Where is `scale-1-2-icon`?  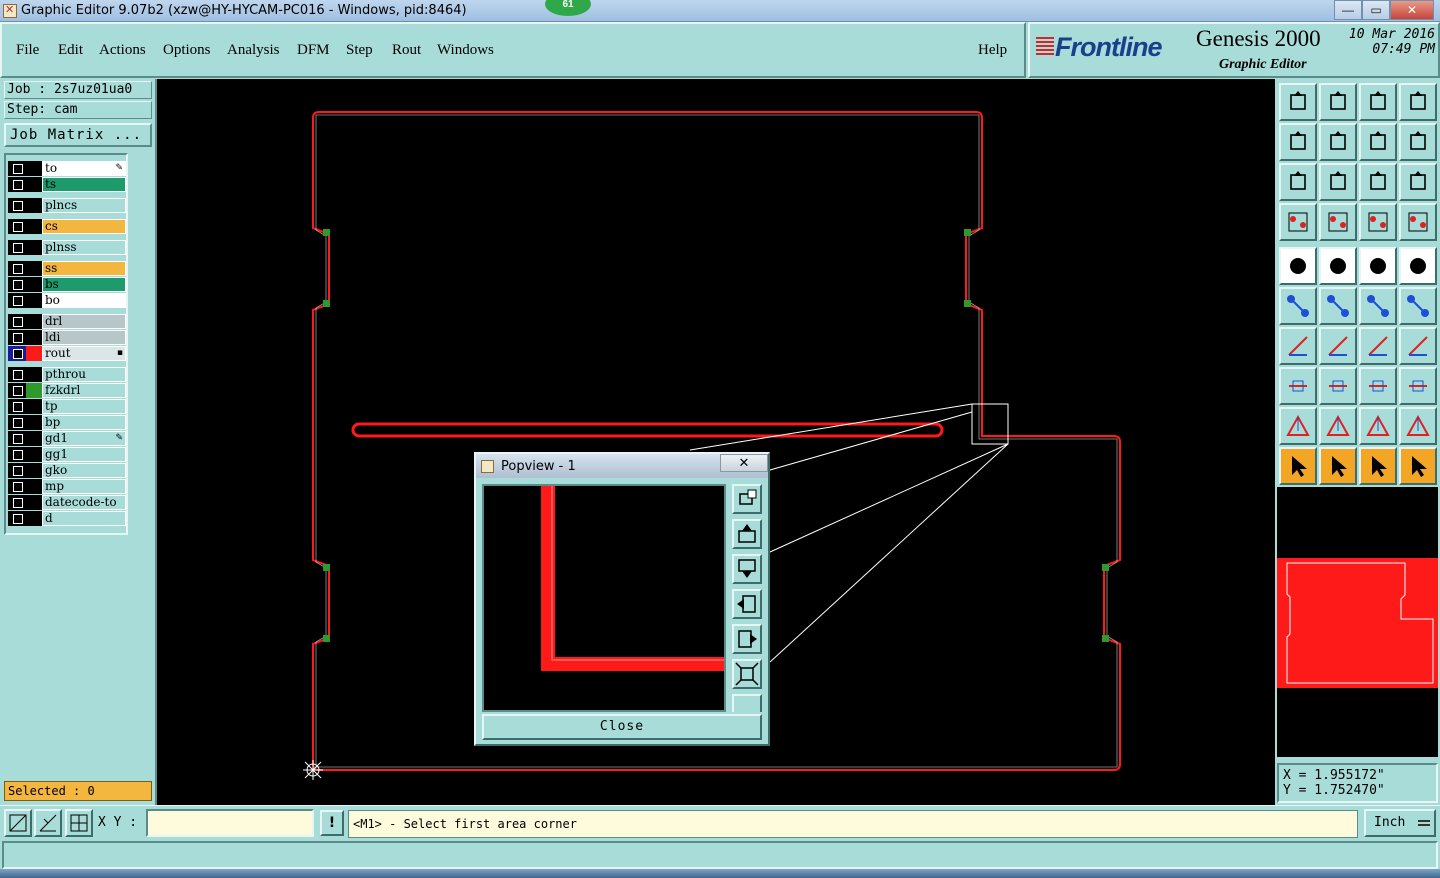 scale-1-2-icon is located at coordinates (1378, 182).